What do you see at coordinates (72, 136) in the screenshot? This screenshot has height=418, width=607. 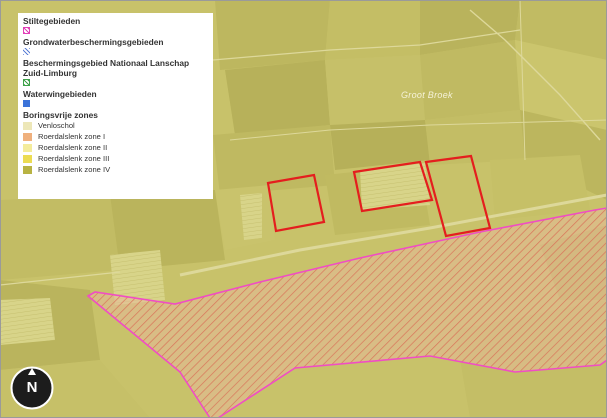 I see `legend-item-label: Roerdalslenk zone I` at bounding box center [72, 136].